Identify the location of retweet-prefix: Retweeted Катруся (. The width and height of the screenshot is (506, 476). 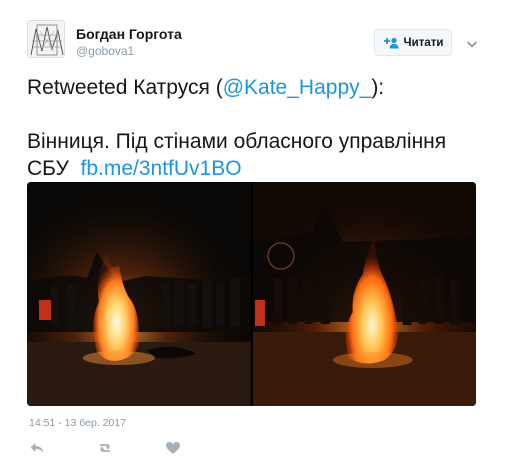
(125, 87).